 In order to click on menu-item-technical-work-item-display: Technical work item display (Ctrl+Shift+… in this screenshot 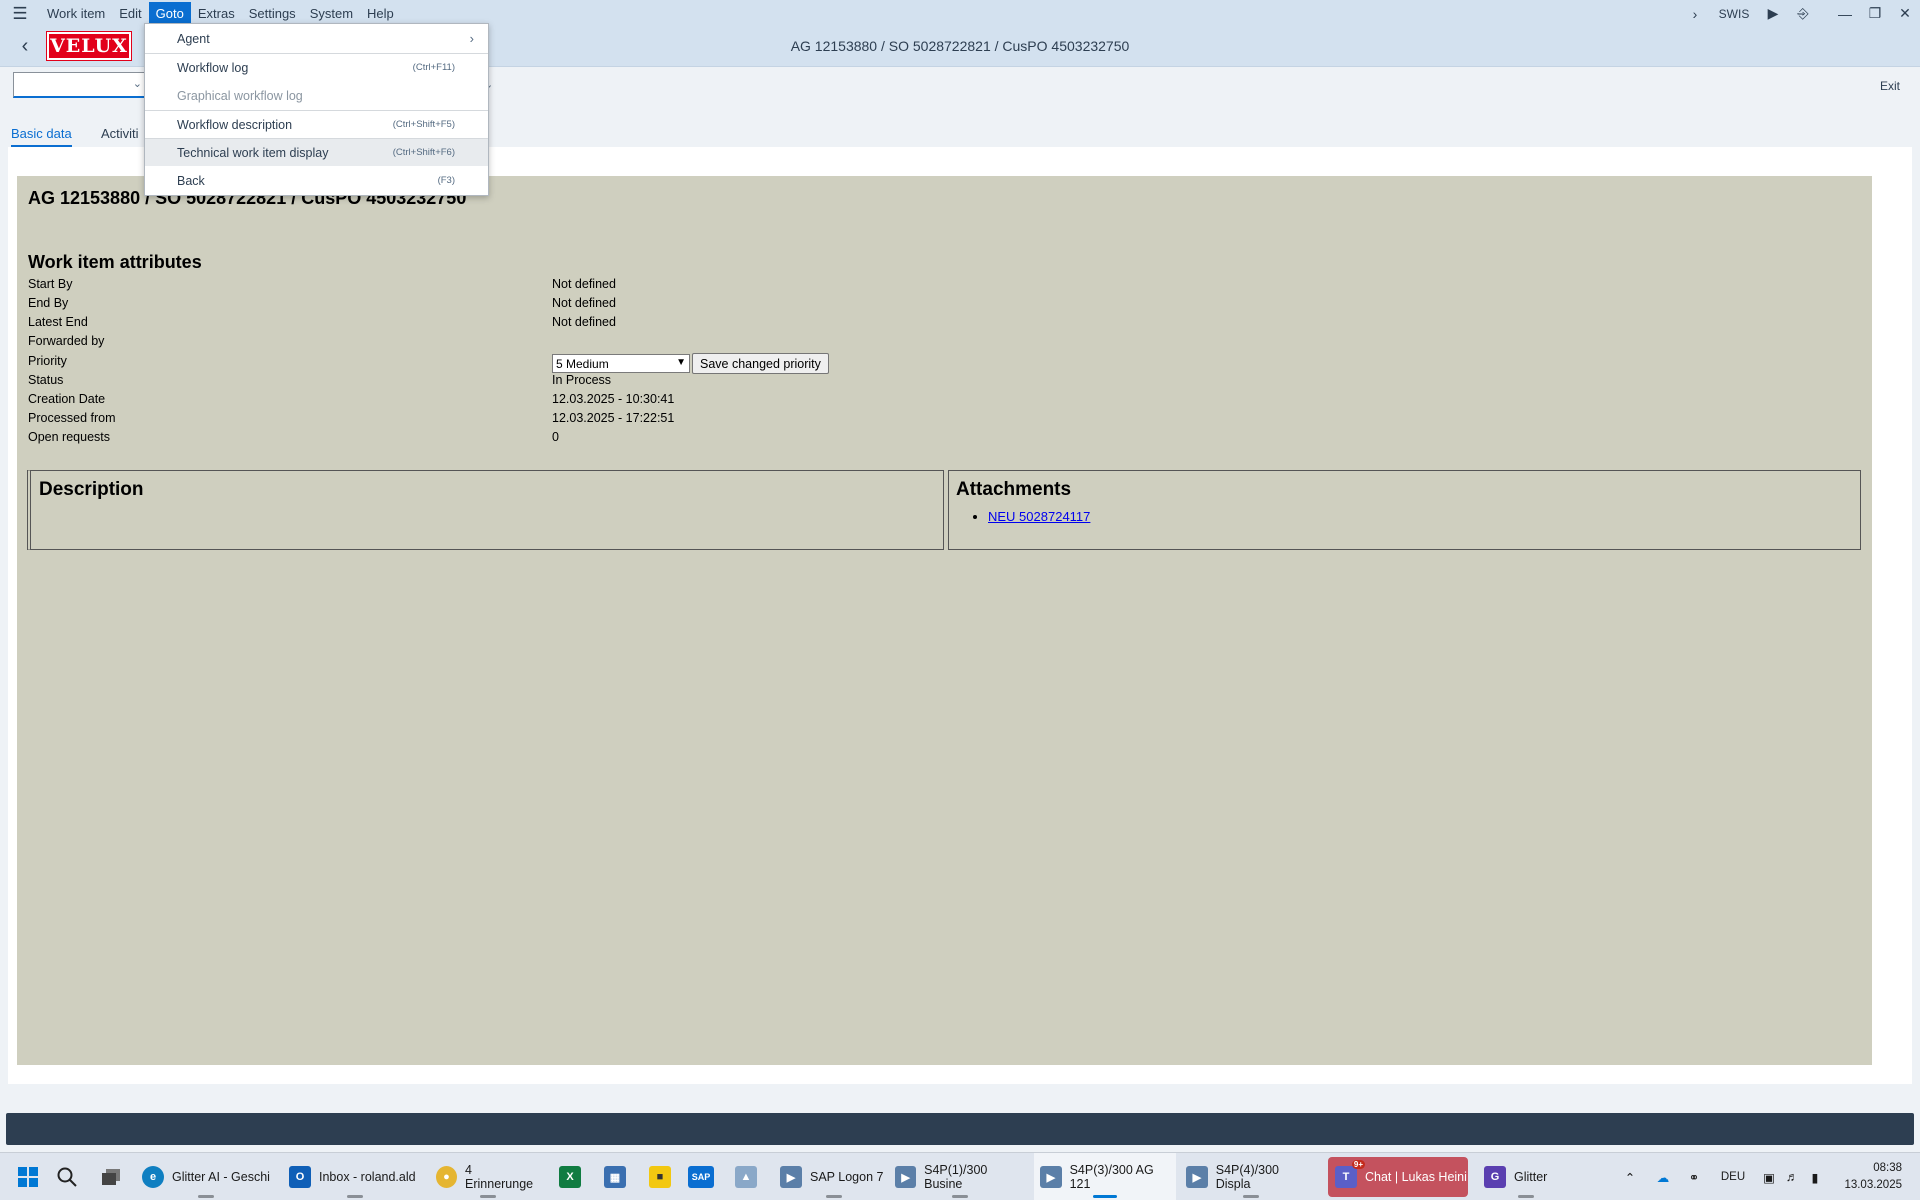, I will do `click(316, 152)`.